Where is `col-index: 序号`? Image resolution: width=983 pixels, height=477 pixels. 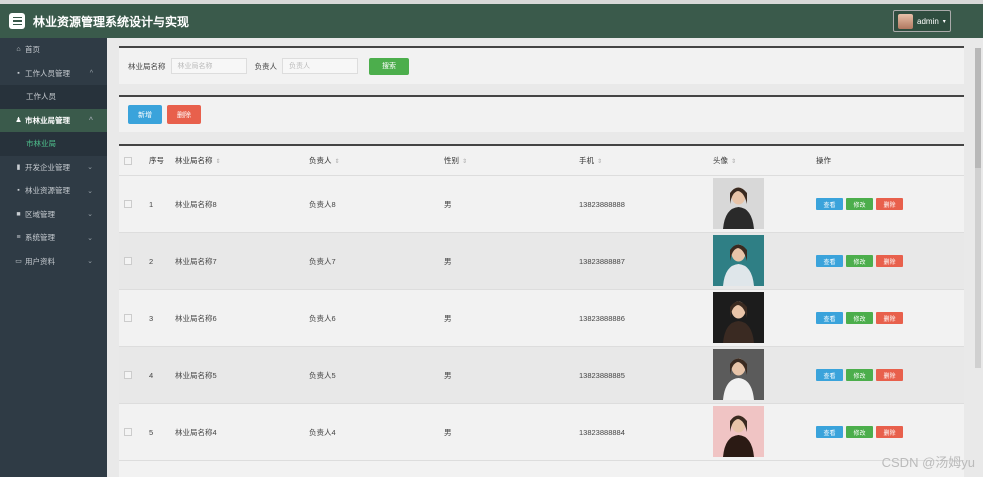
col-index: 序号 is located at coordinates (156, 160).